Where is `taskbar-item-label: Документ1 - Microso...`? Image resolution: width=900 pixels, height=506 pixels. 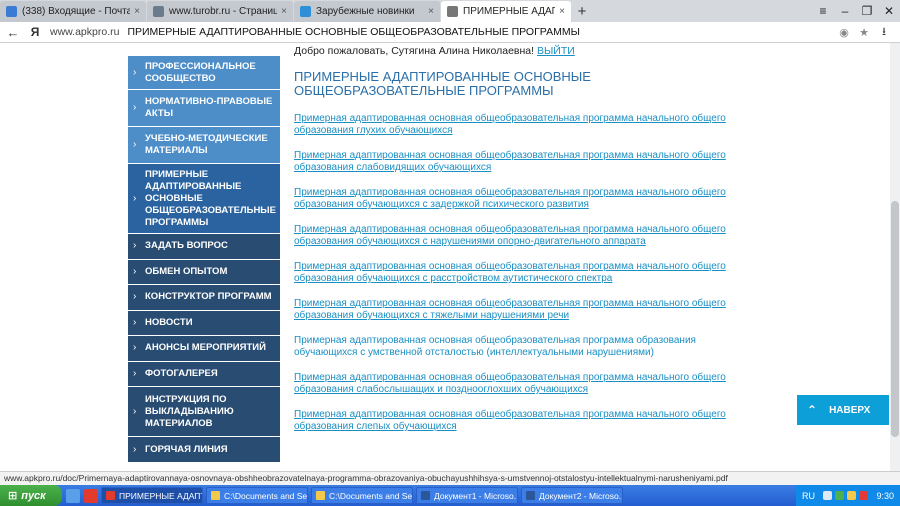
taskbar-item-label: Документ1 - Microso... is located at coordinates (476, 495).